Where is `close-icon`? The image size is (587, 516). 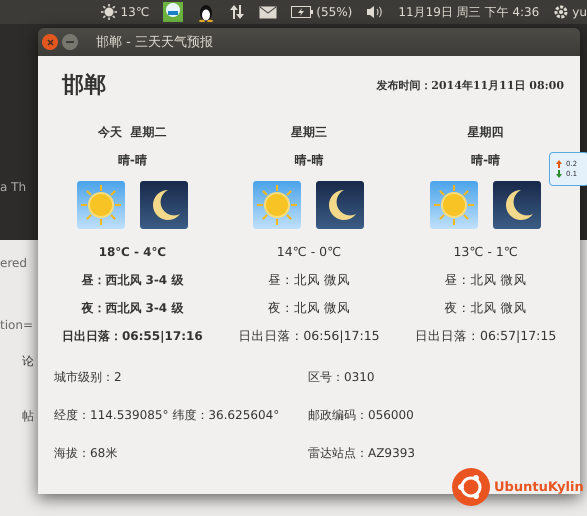 close-icon is located at coordinates (50, 42).